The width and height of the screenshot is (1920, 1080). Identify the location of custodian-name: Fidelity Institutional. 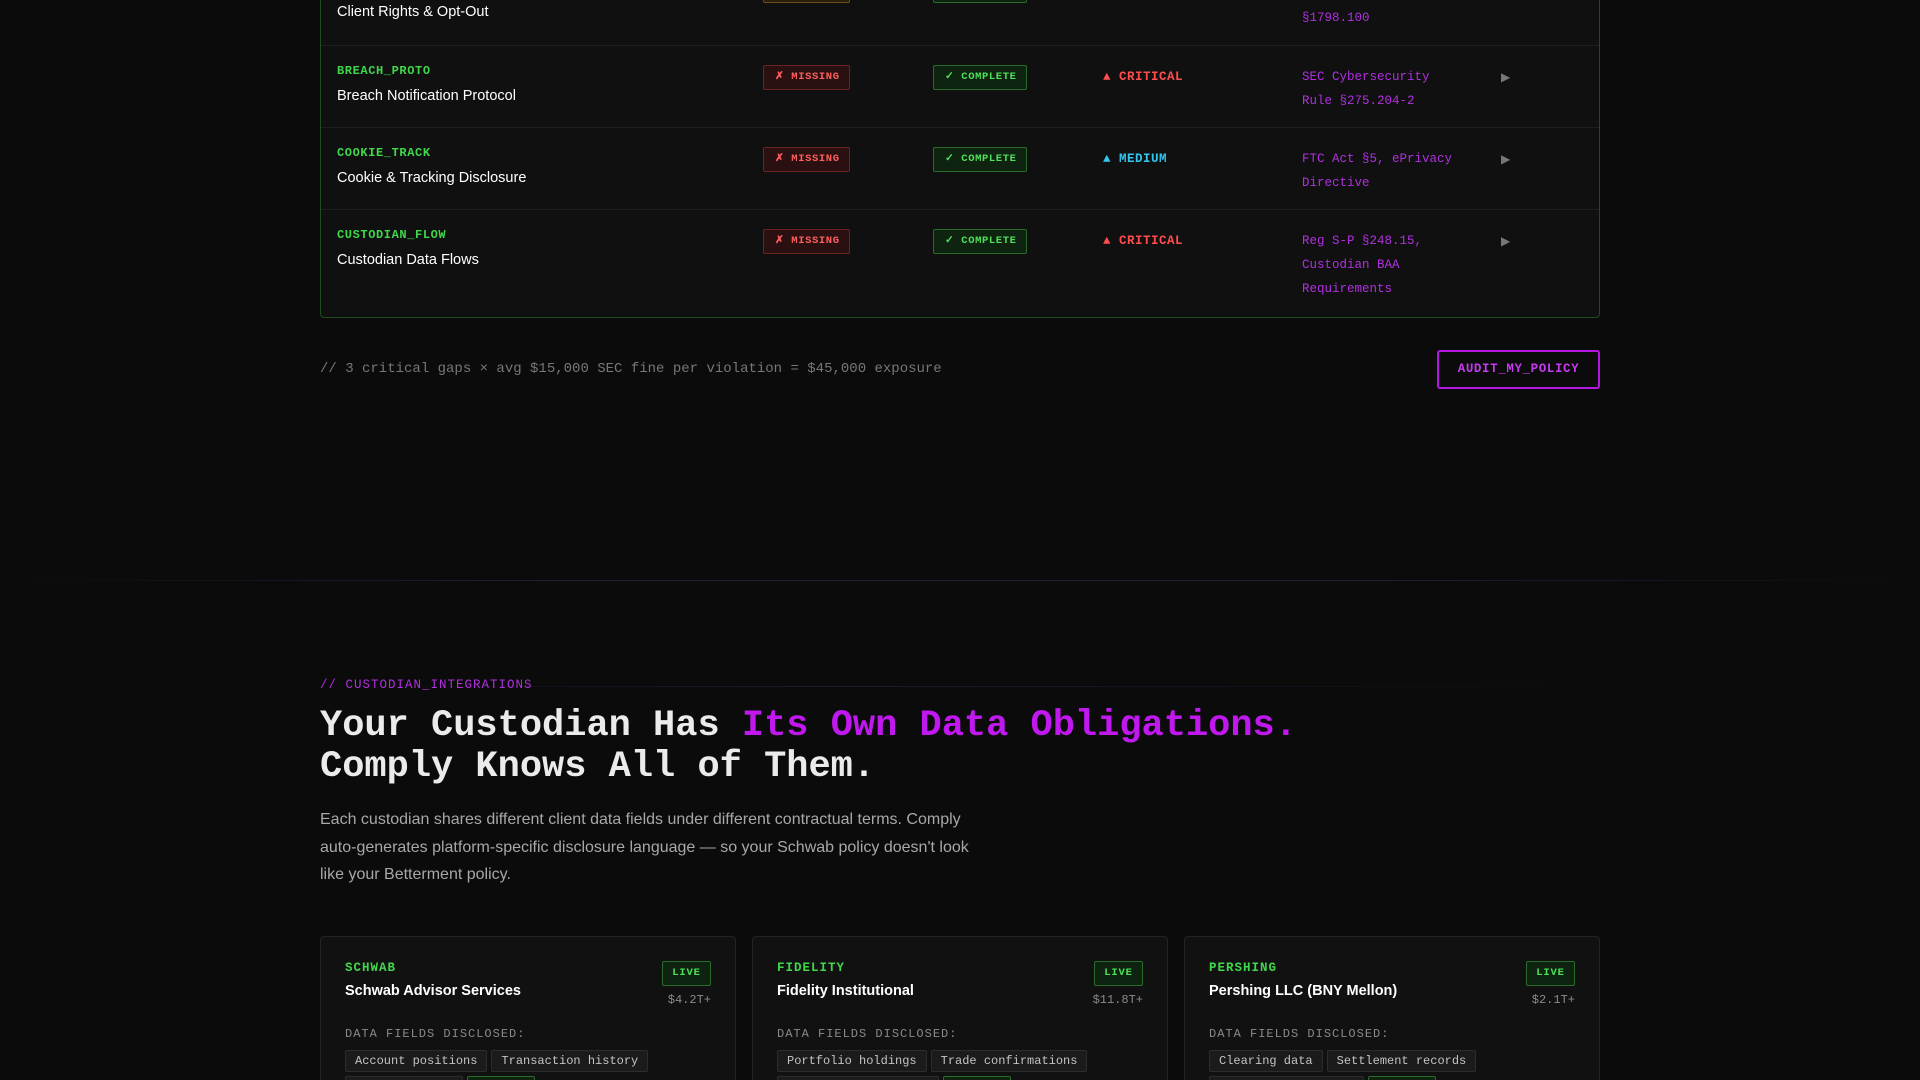
(845, 991).